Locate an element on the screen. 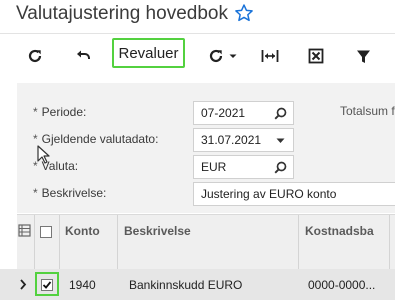 This screenshot has height=300, width=395. period-label: * Periode: is located at coordinates (60, 112).